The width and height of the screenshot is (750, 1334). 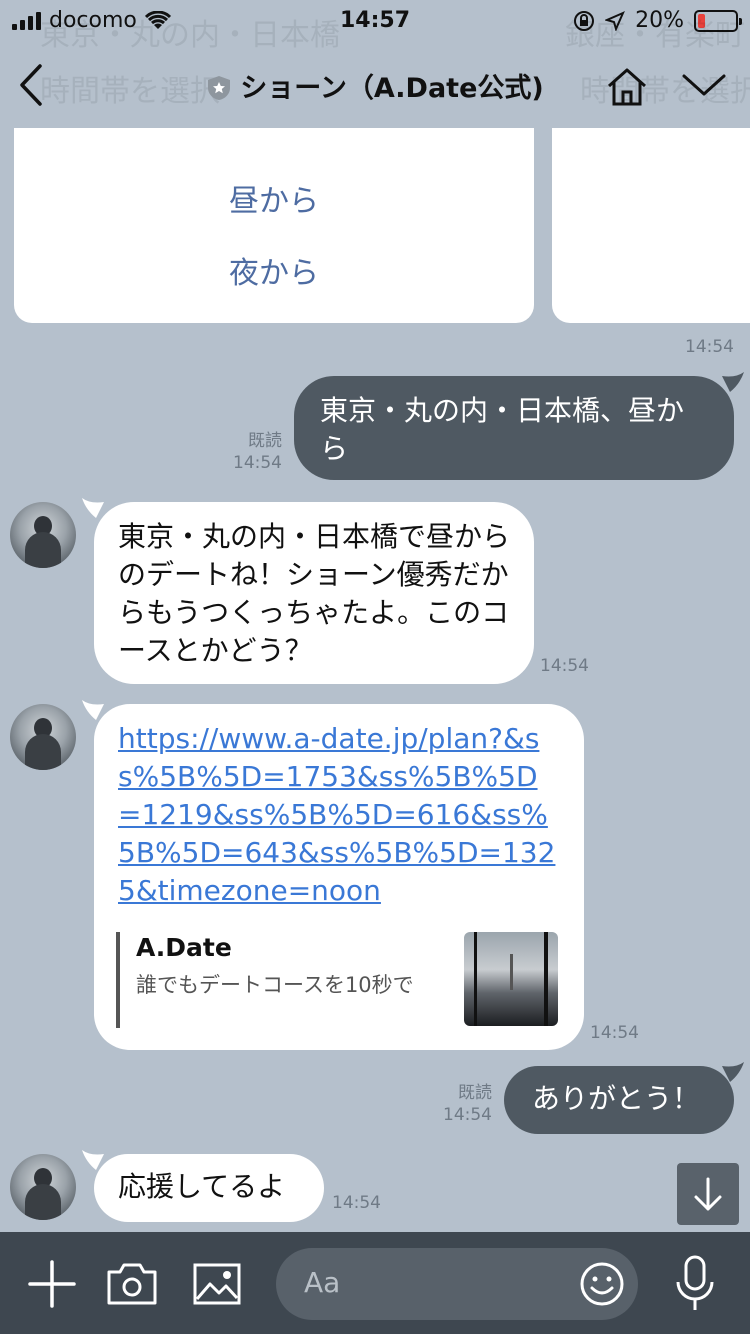 What do you see at coordinates (695, 1284) in the screenshot?
I see `microphone-icon` at bounding box center [695, 1284].